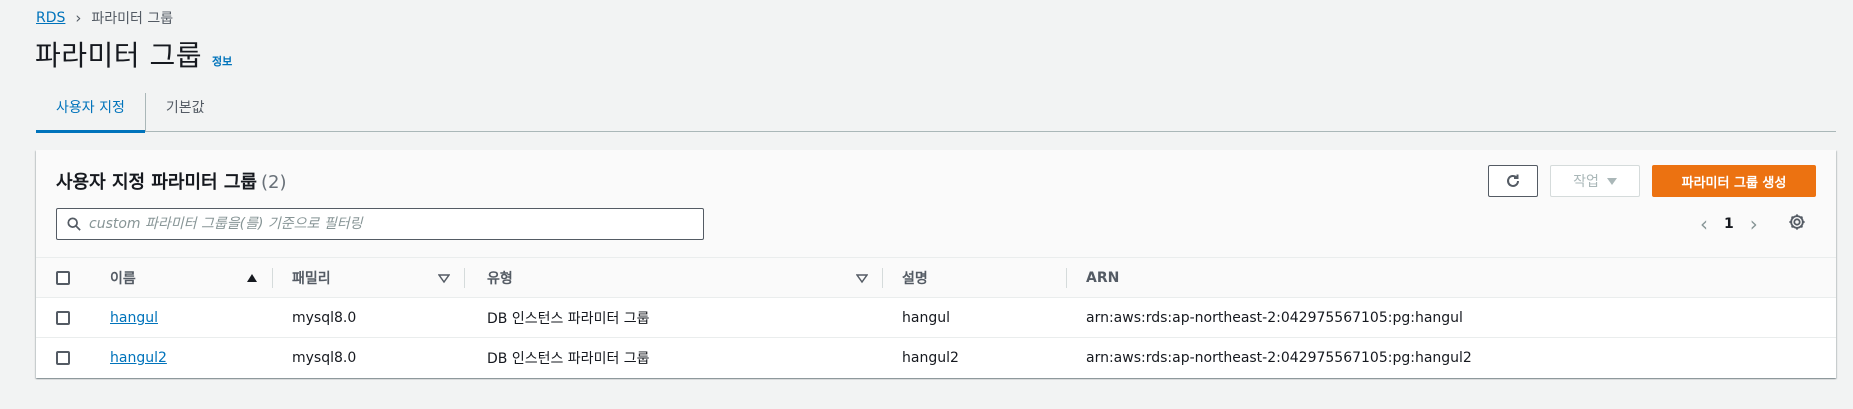  Describe the element at coordinates (1754, 224) in the screenshot. I see `next-page-icon: ›` at that location.